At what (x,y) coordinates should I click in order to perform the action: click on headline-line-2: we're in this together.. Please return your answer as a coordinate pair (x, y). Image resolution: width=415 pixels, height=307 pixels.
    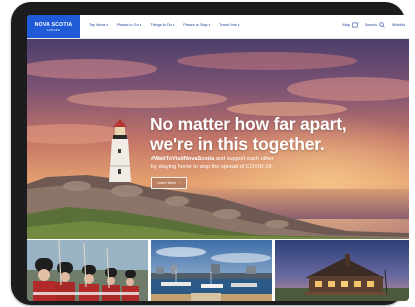
    Looking at the image, I should click on (237, 144).